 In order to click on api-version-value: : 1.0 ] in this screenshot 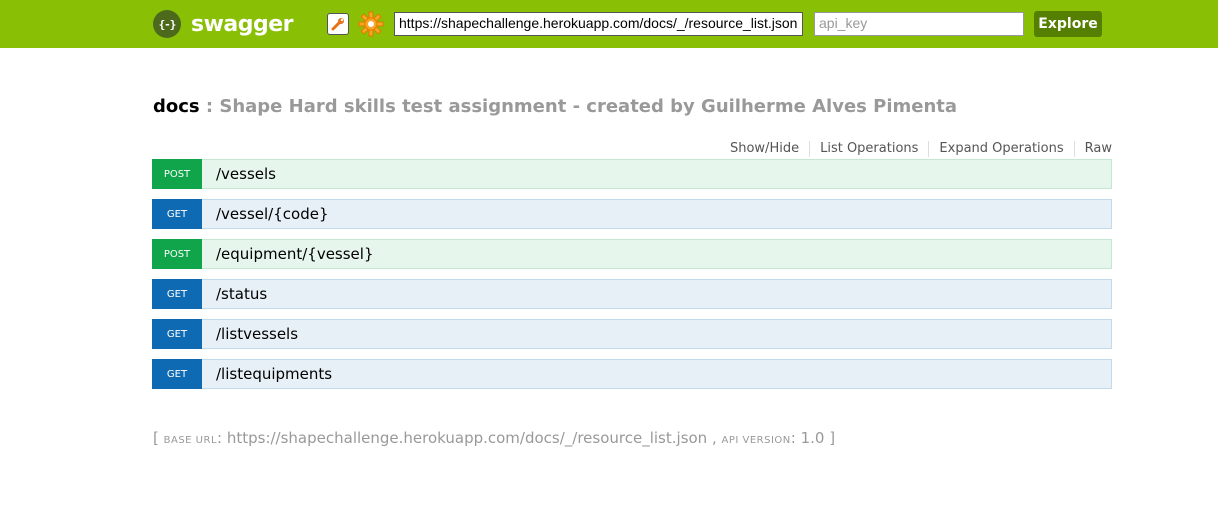, I will do `click(813, 438)`.